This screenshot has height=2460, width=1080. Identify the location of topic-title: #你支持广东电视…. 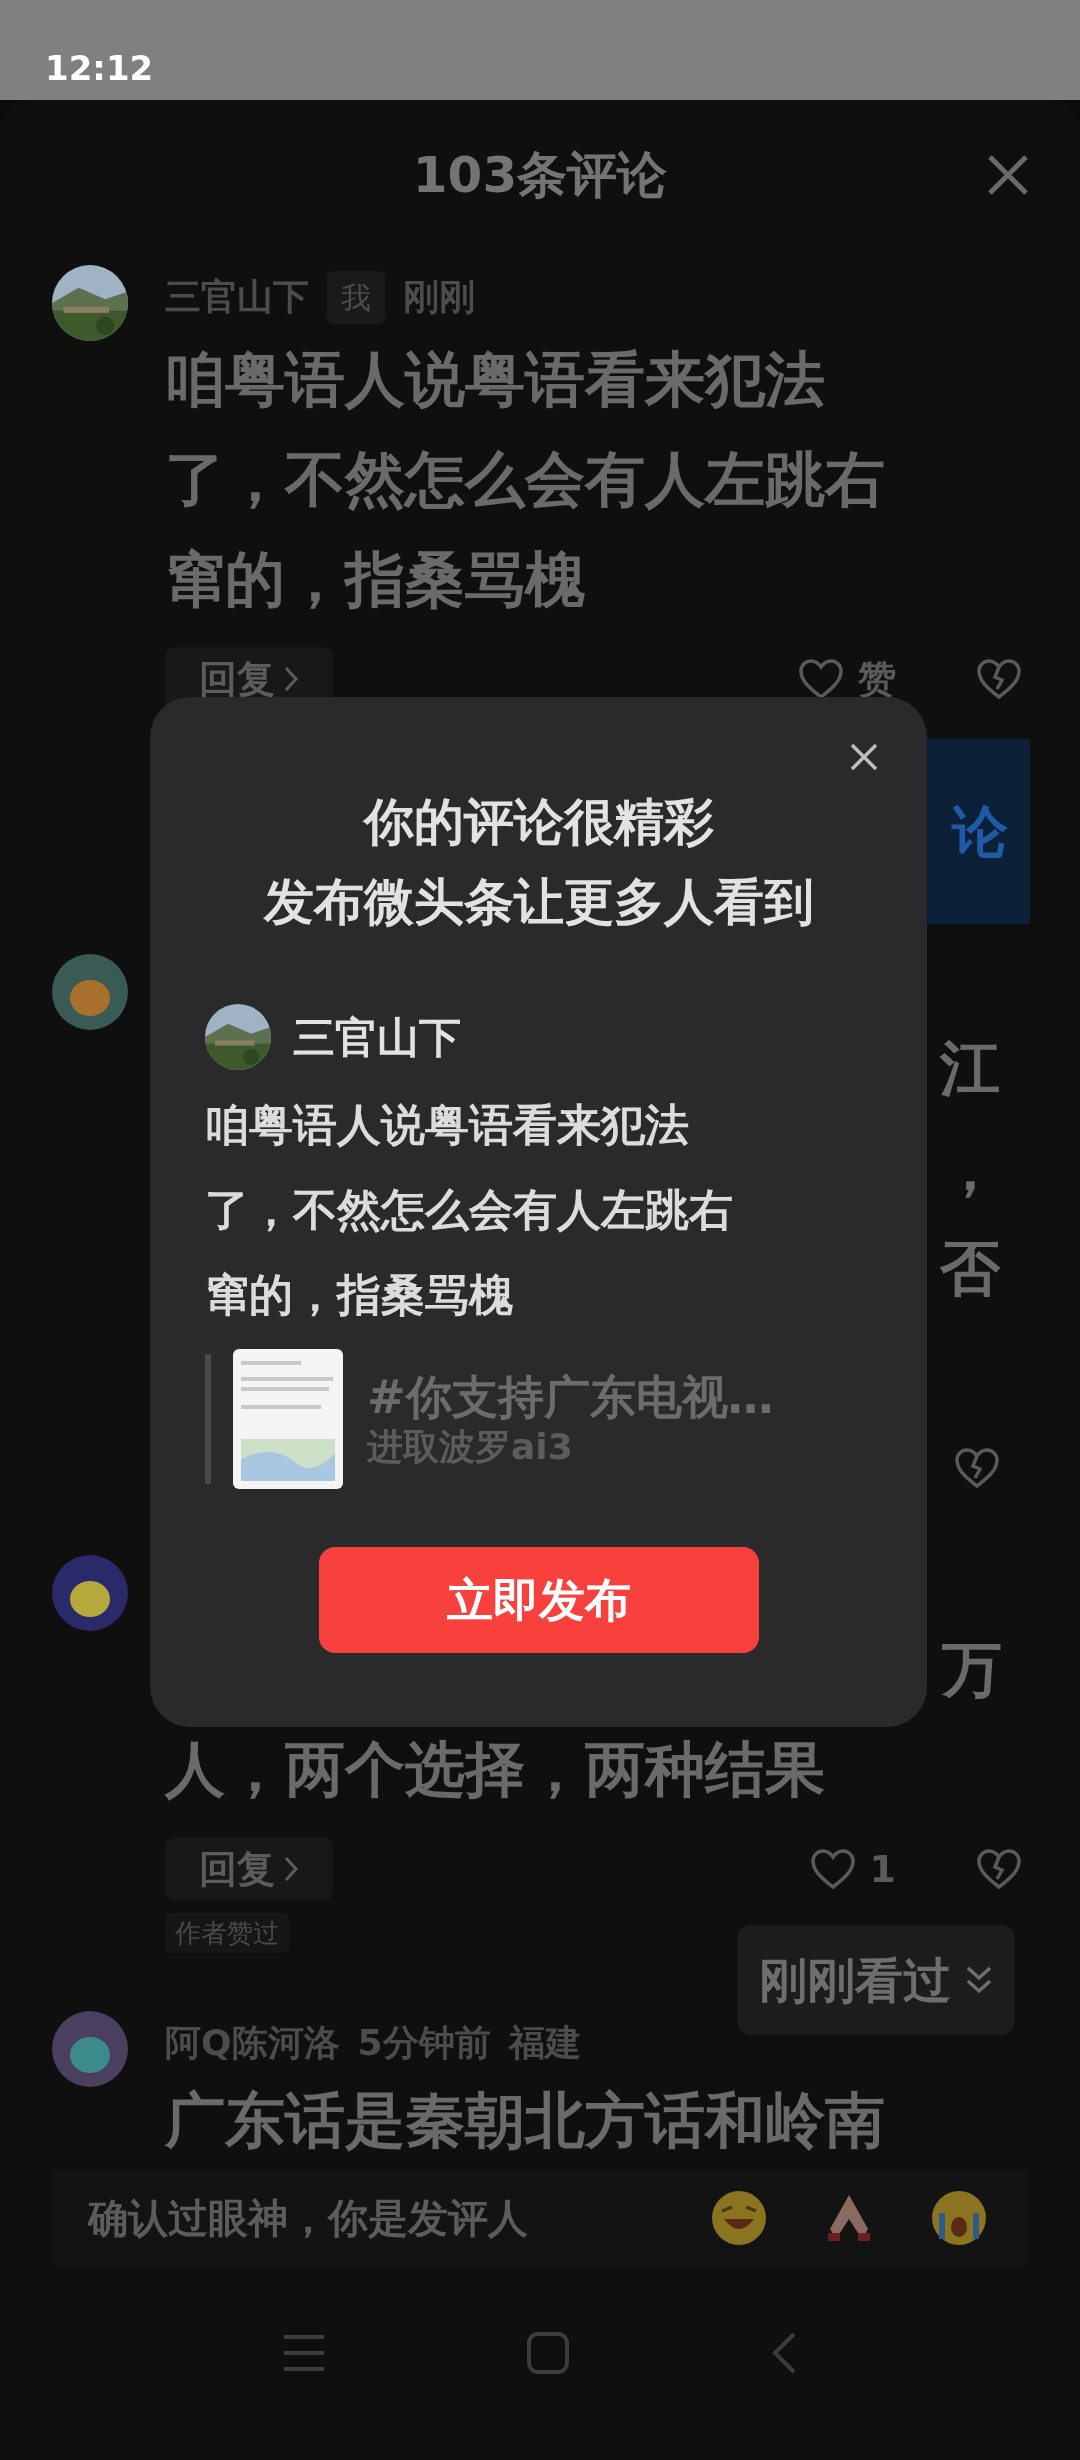
(570, 1397).